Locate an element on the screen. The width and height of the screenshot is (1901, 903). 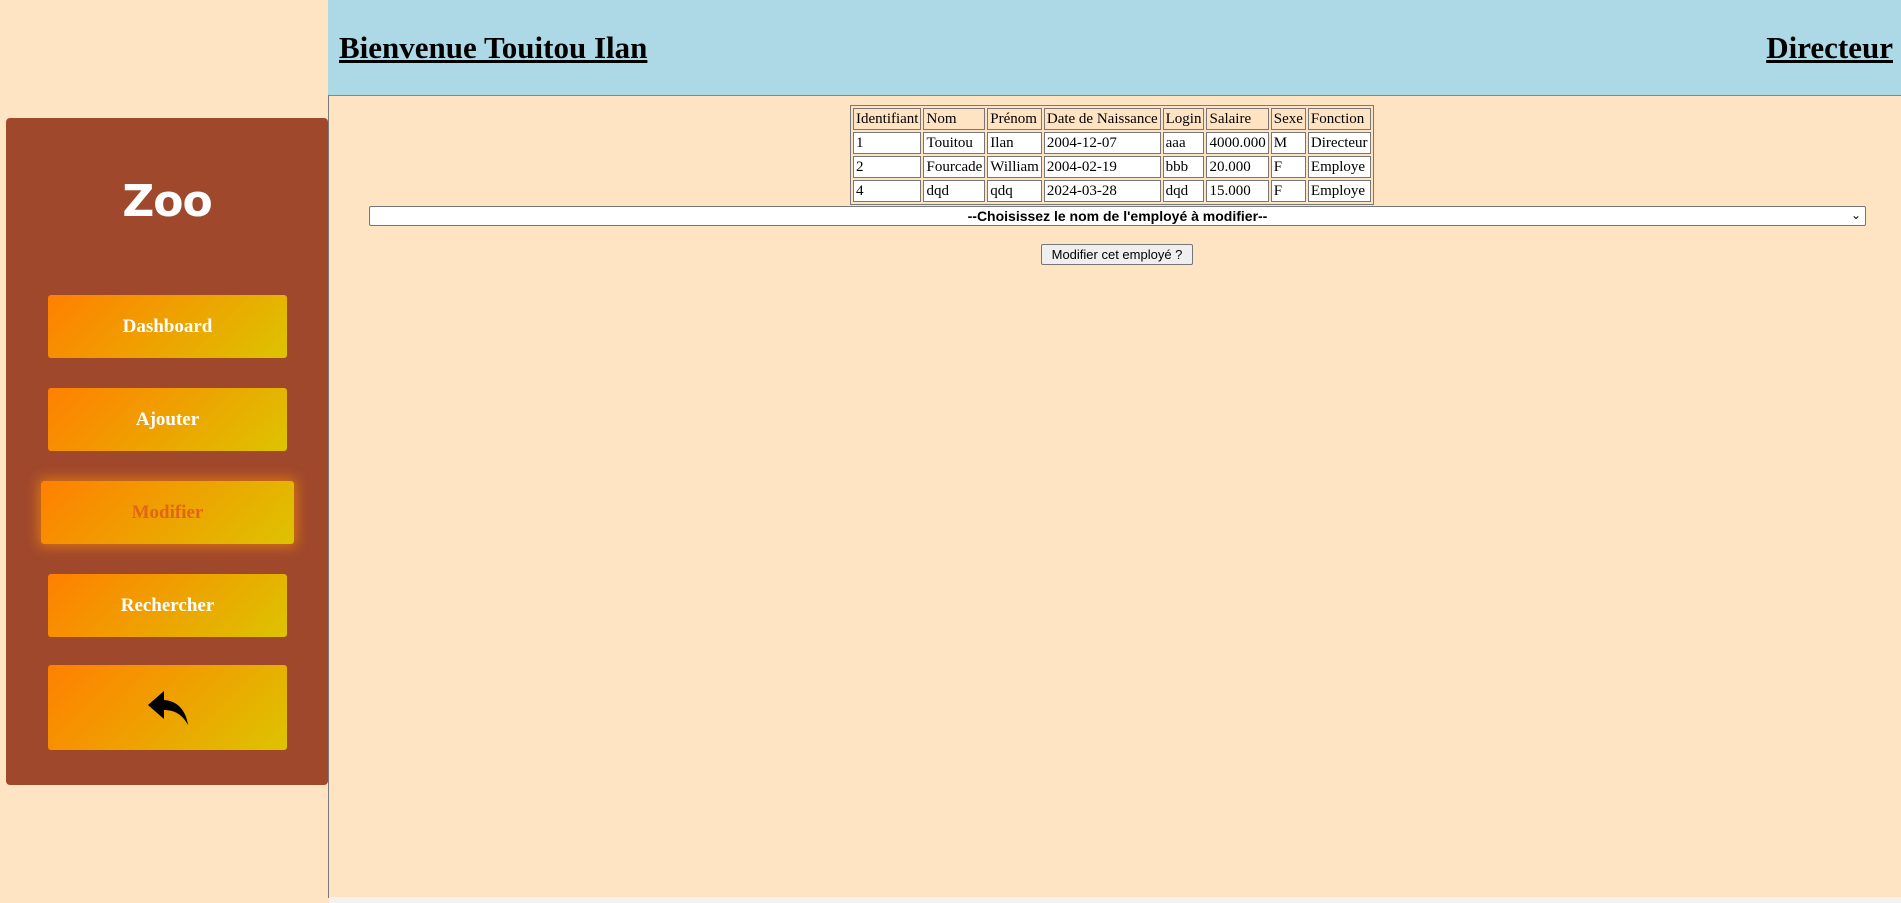
column-header: Nom is located at coordinates (954, 119).